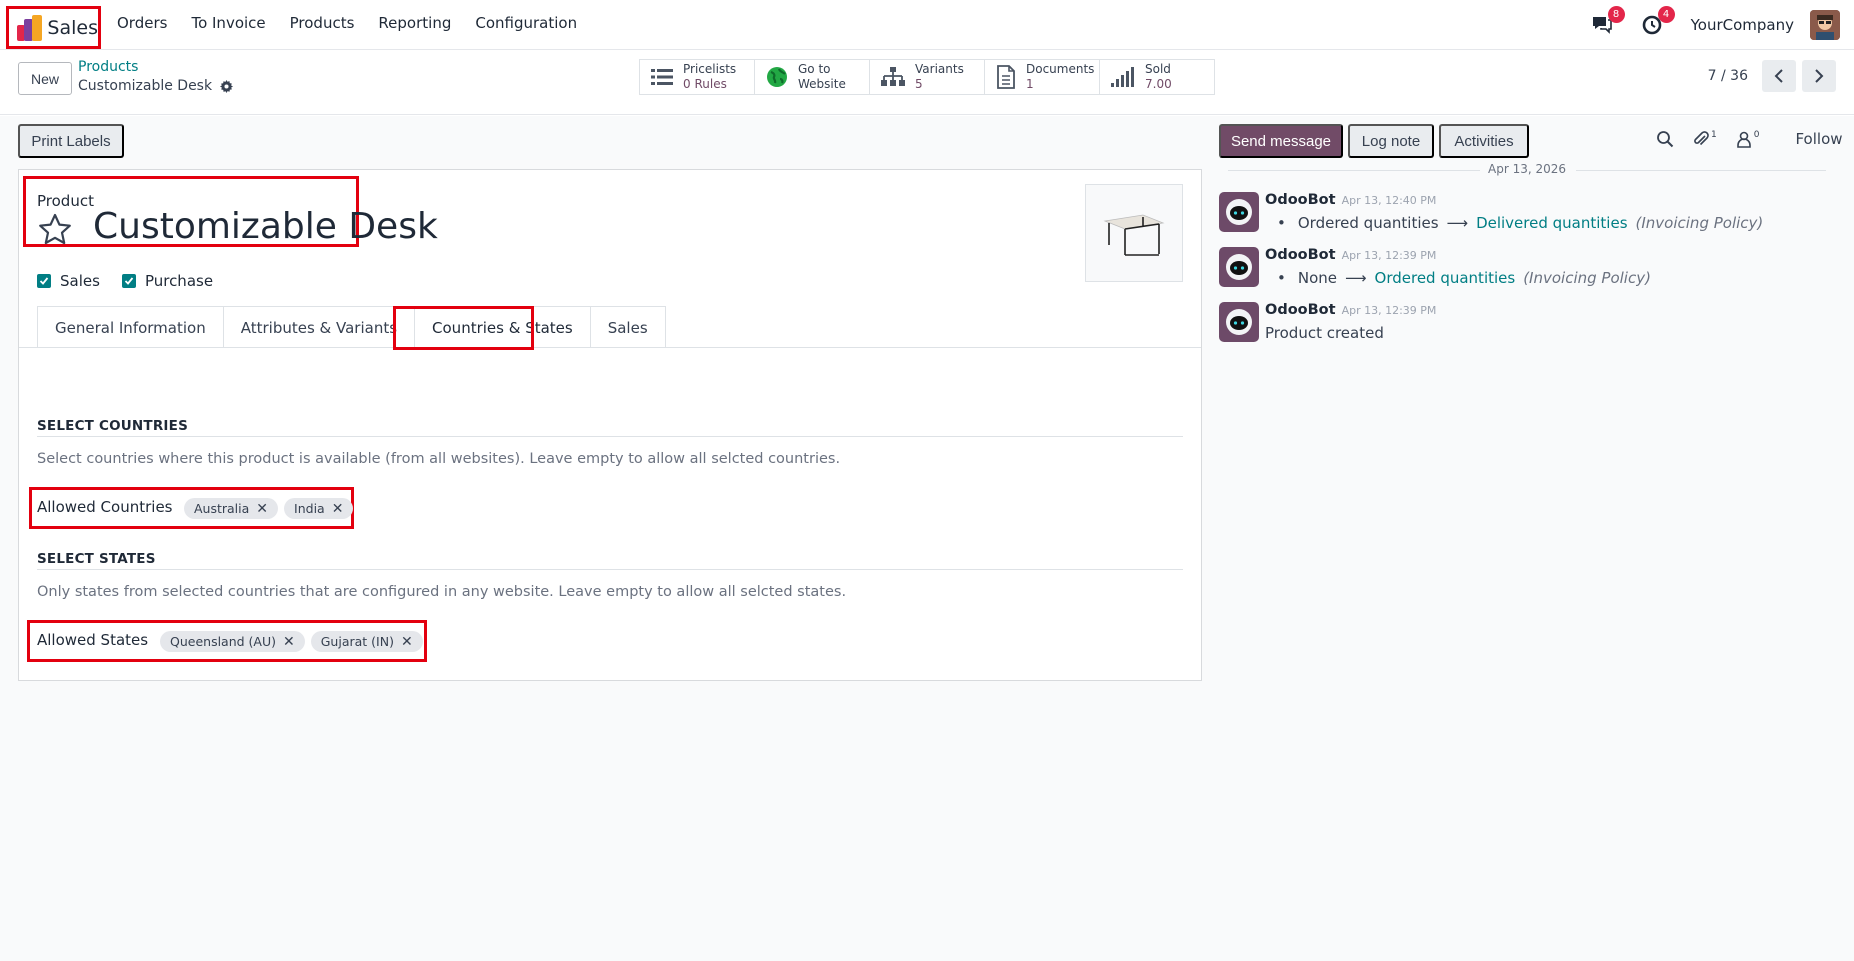 The width and height of the screenshot is (1854, 961). I want to click on purchase-checkbox: Purchase, so click(167, 281).